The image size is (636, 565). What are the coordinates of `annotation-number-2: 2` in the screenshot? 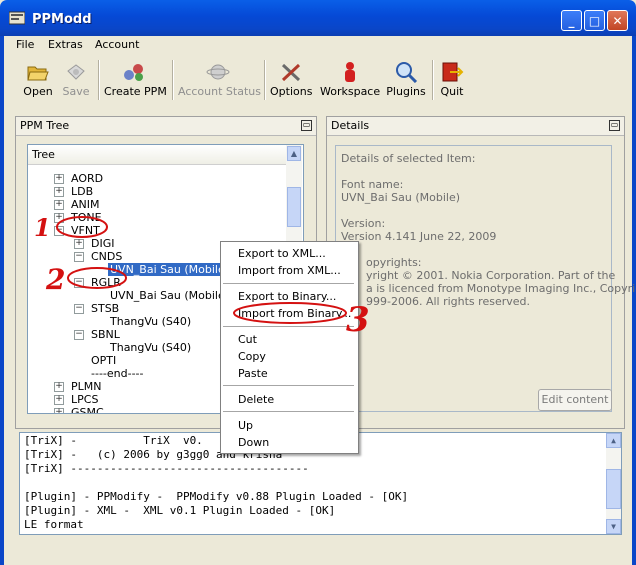 It's located at (56, 279).